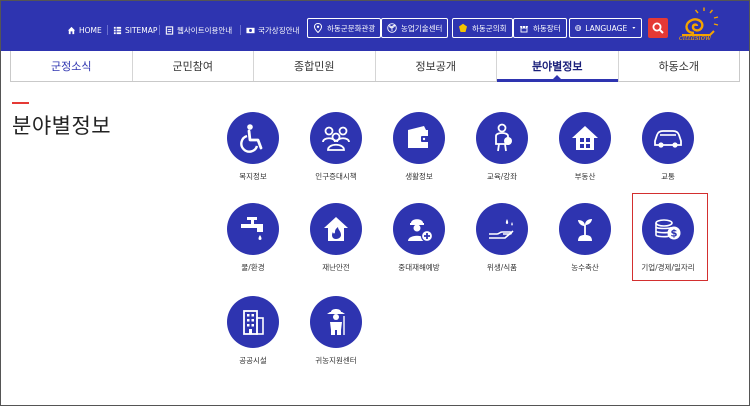  I want to click on caret-down-icon, so click(634, 28).